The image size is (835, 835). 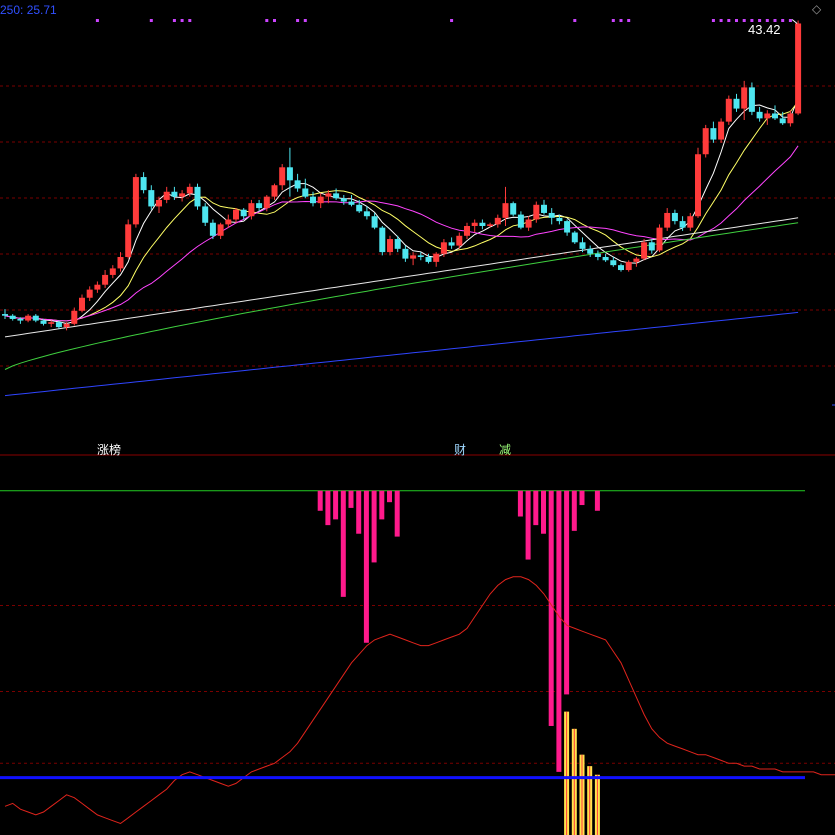 What do you see at coordinates (816, 9) in the screenshot?
I see `diamond-icon: ◇` at bounding box center [816, 9].